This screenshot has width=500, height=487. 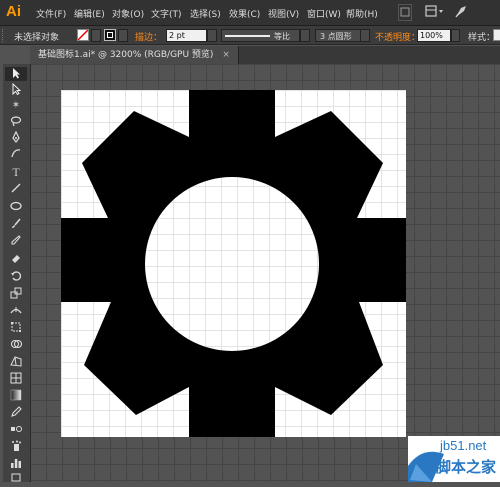 What do you see at coordinates (16, 189) in the screenshot?
I see `line-tool-icon` at bounding box center [16, 189].